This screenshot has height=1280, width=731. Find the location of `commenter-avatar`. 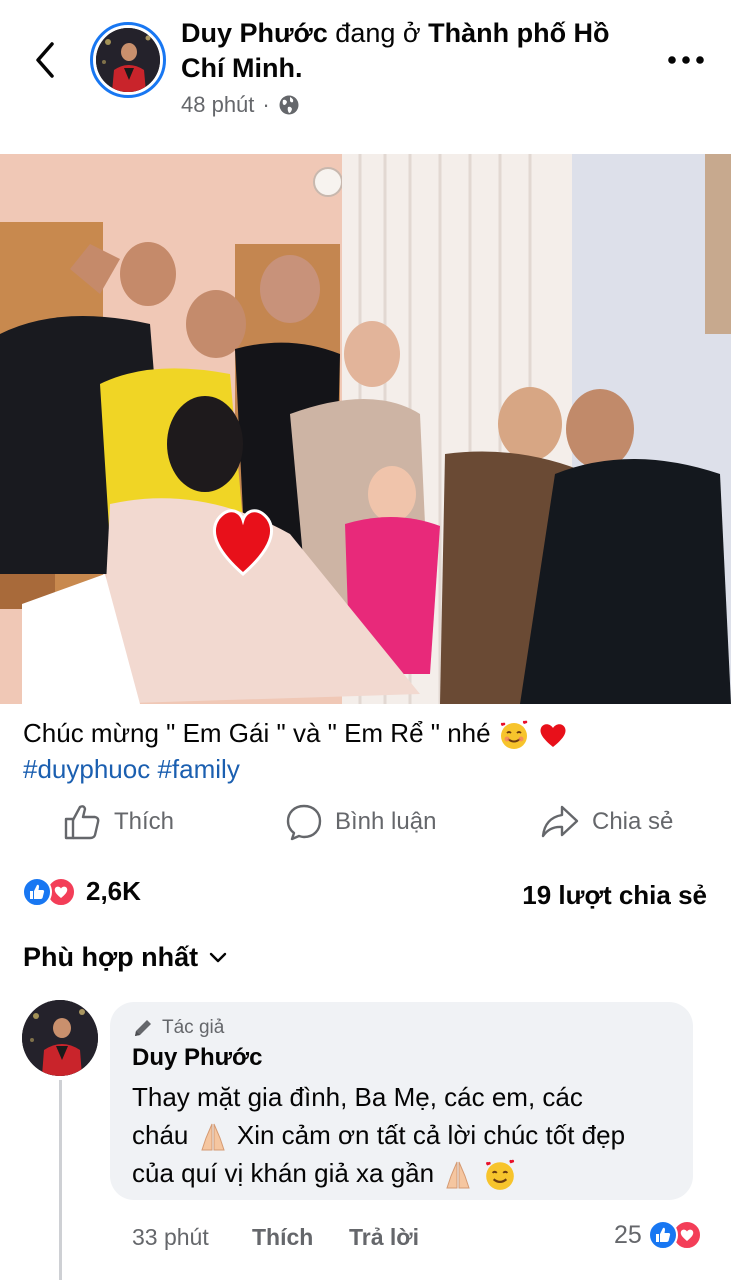

commenter-avatar is located at coordinates (60, 1038).